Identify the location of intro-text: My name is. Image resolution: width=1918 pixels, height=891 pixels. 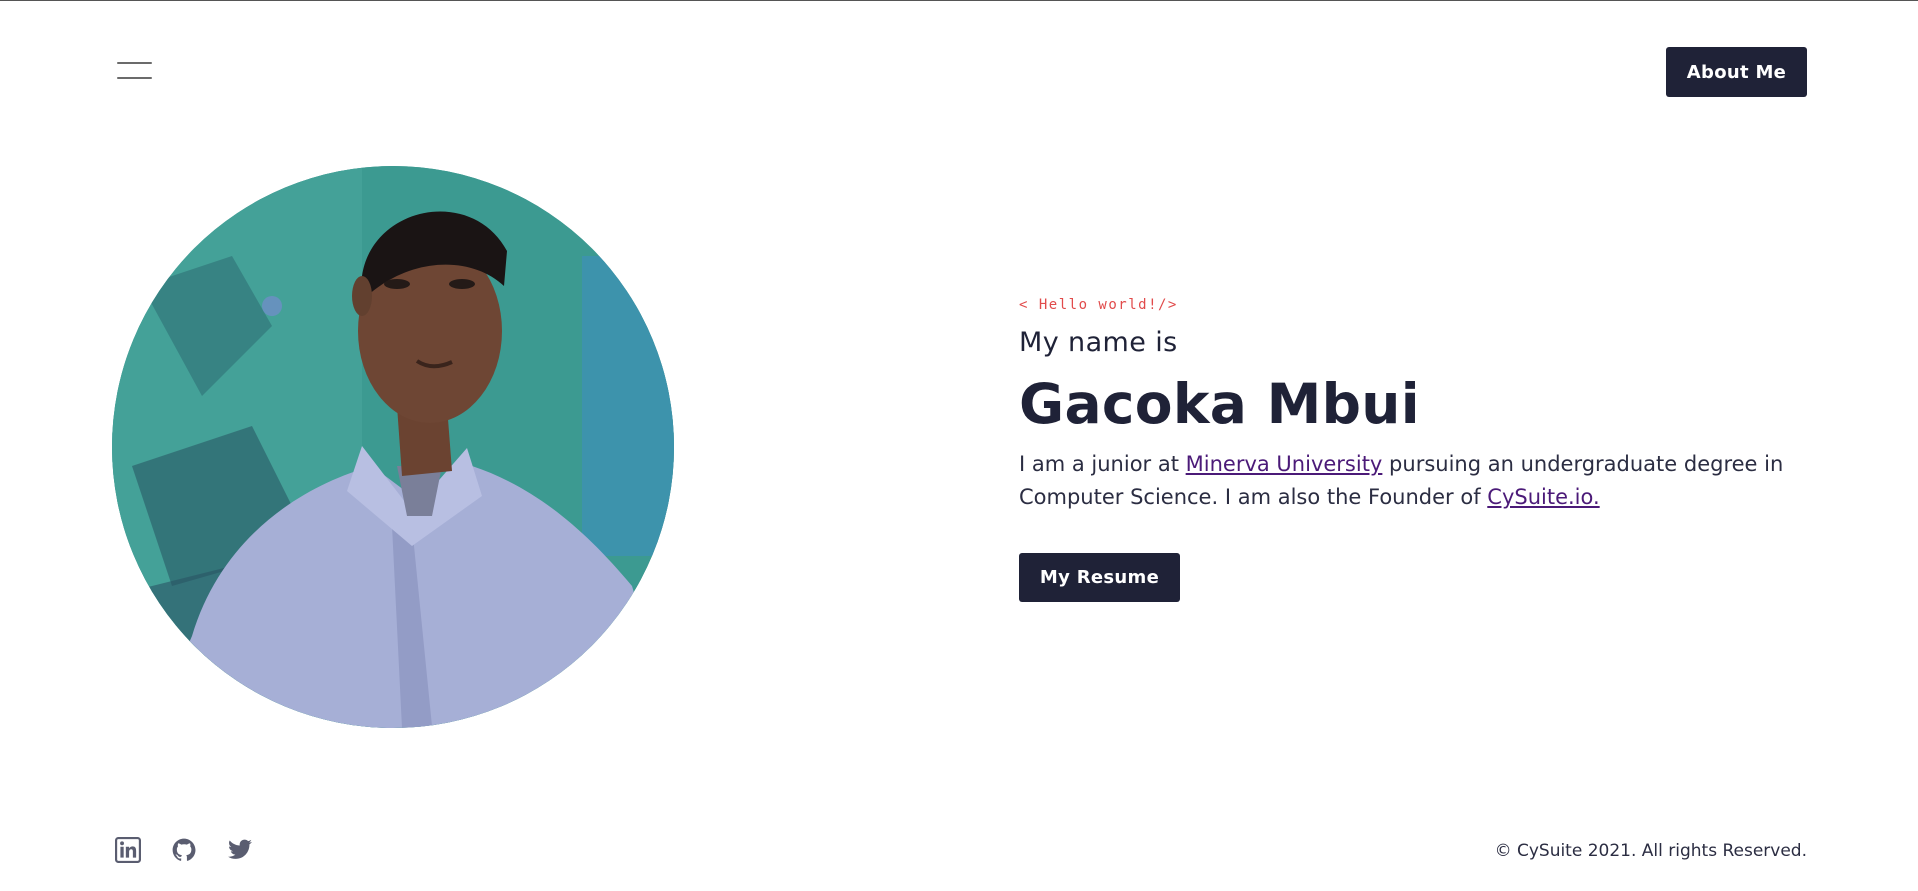
(1098, 342).